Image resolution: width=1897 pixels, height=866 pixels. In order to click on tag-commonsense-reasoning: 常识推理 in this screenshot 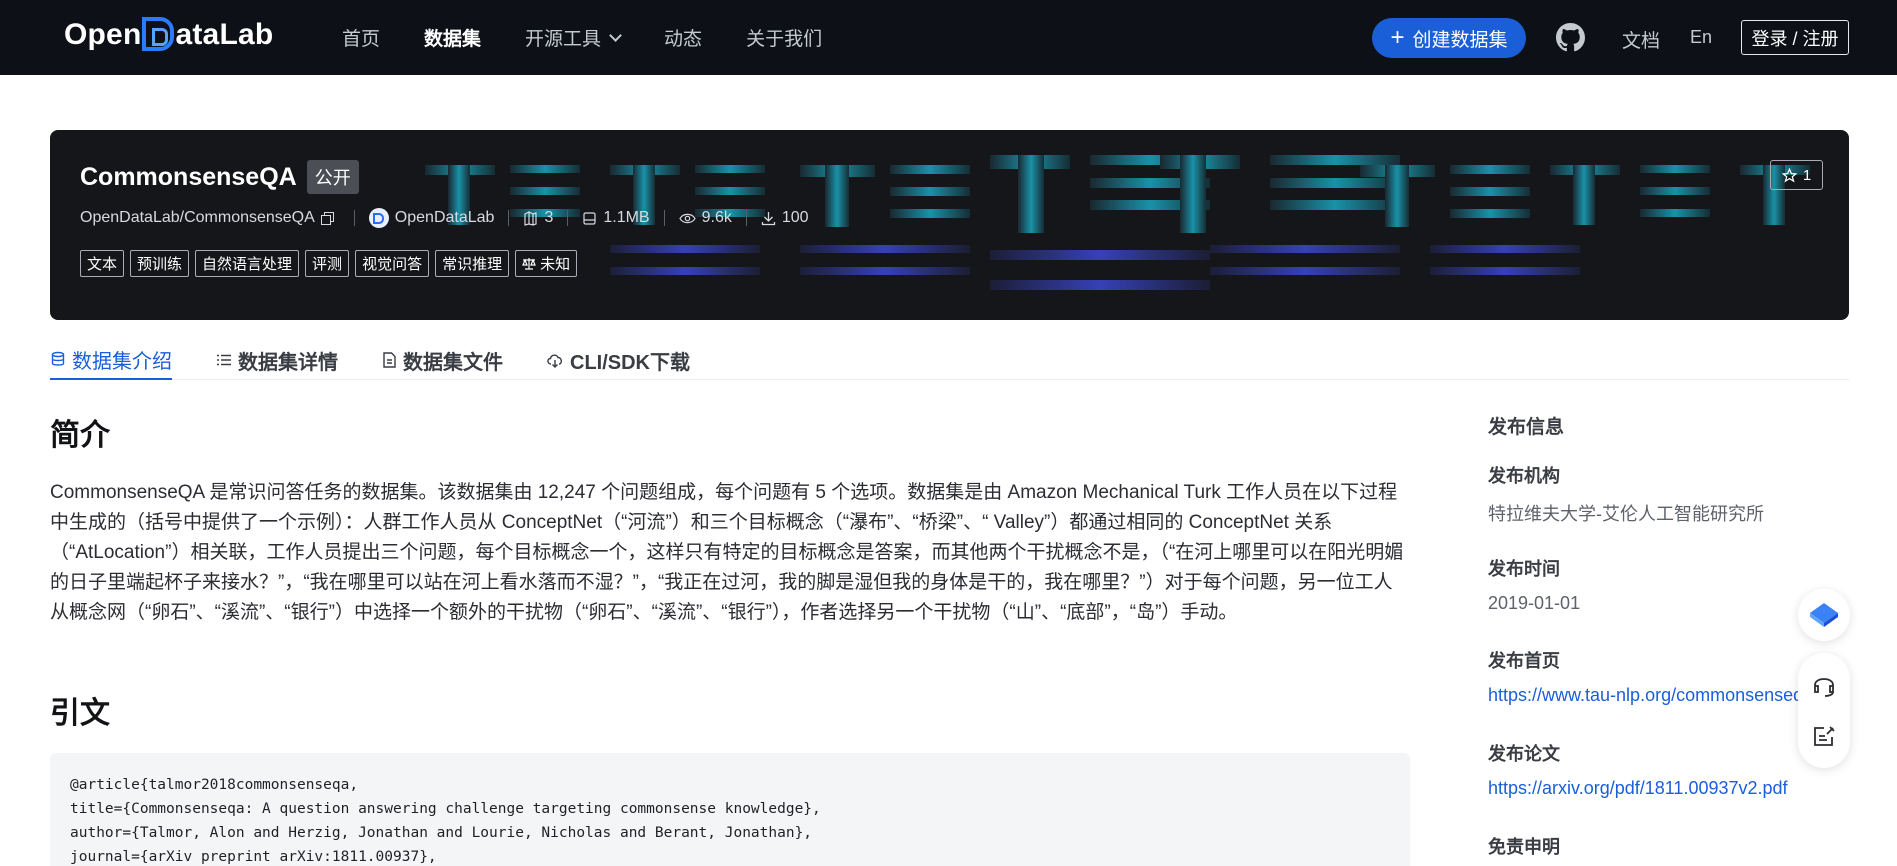, I will do `click(472, 263)`.